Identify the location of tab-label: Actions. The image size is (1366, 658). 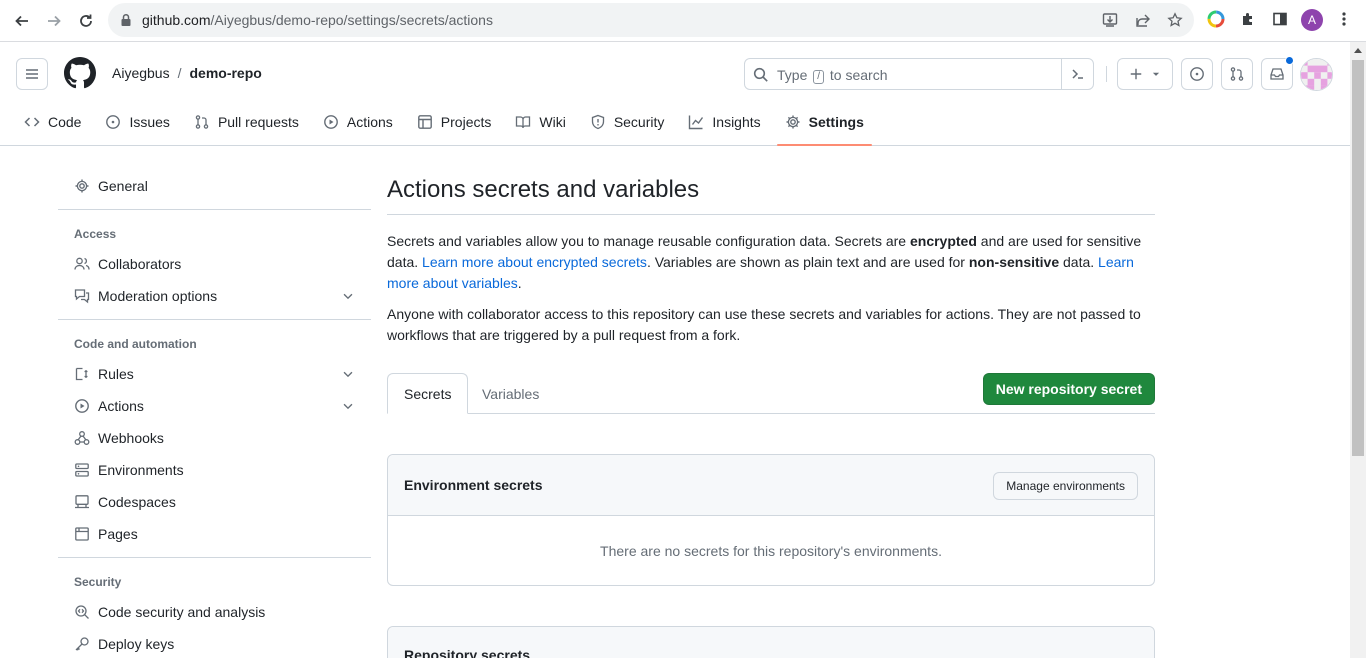
(369, 122).